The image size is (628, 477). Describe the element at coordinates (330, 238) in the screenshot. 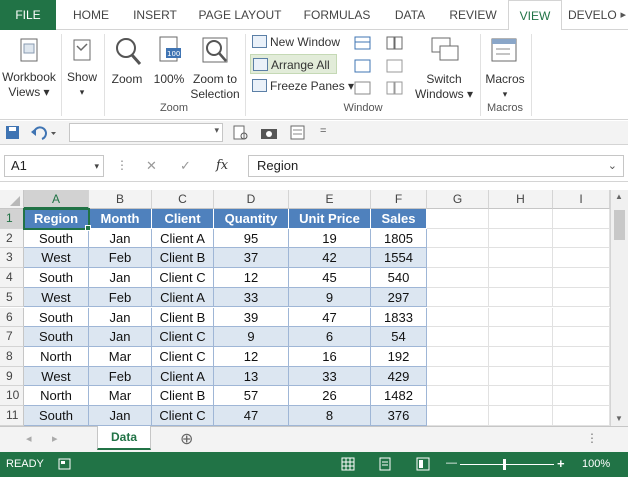

I see `table-cell: 19` at that location.